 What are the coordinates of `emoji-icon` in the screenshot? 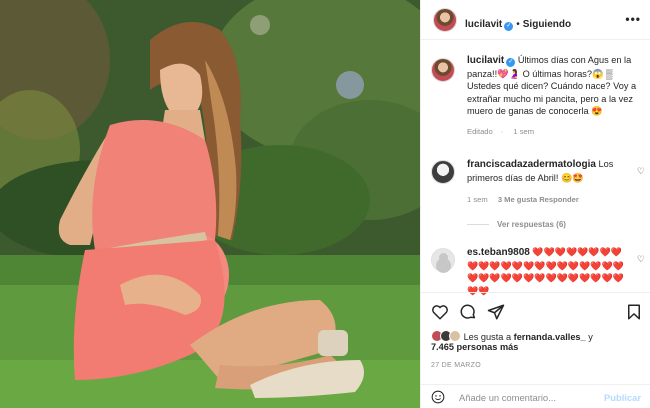 It's located at (438, 397).